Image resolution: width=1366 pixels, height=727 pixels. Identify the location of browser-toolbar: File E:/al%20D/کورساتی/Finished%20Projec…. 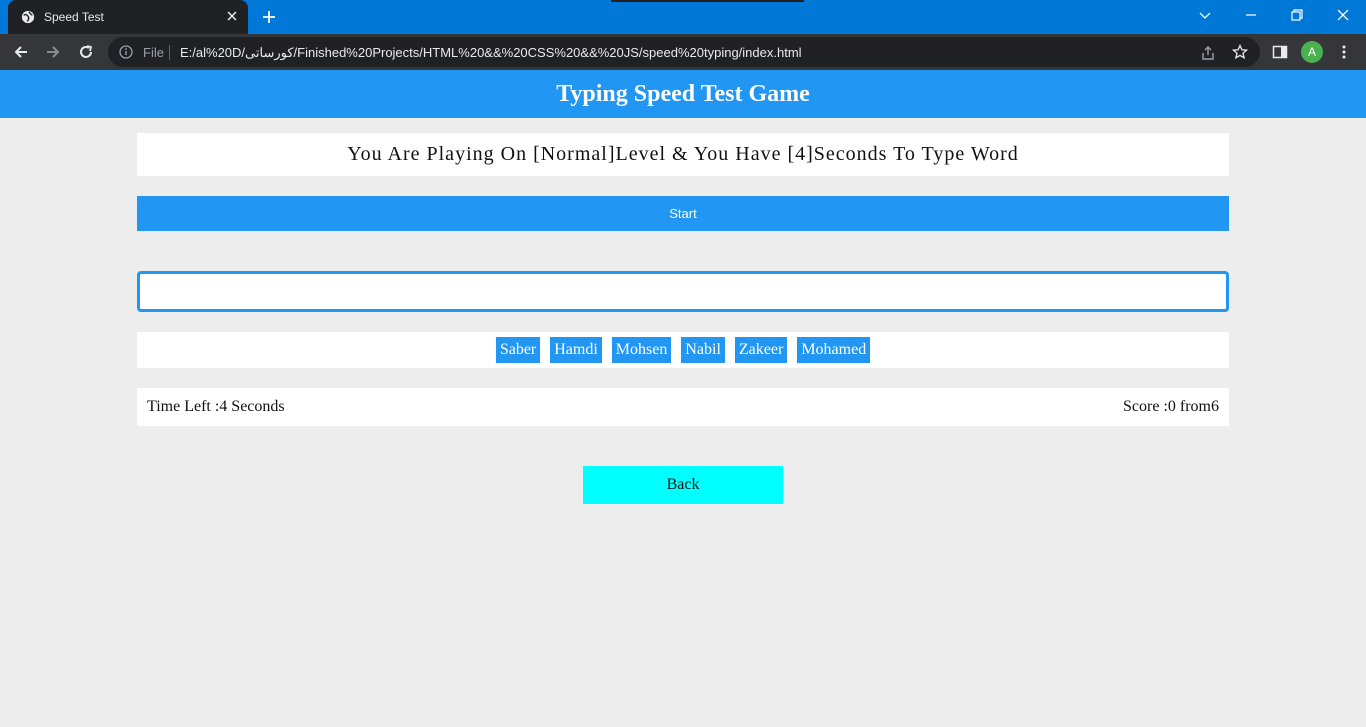
(683, 52).